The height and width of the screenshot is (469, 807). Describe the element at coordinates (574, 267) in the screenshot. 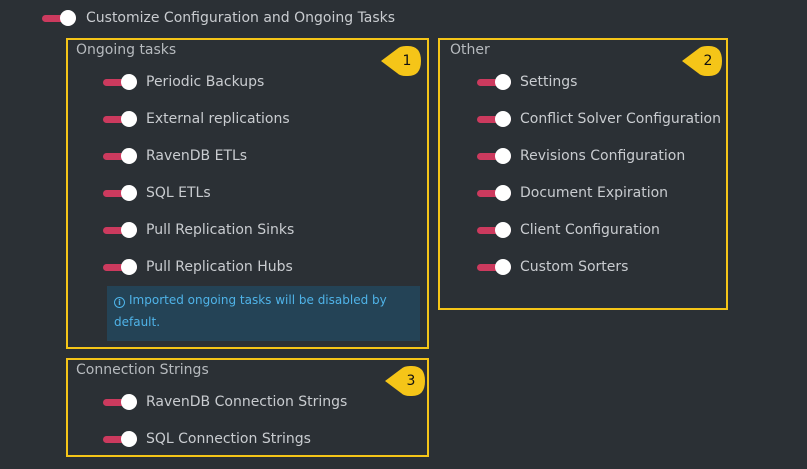

I see `custom-sorters-label: Custom Sorters` at that location.